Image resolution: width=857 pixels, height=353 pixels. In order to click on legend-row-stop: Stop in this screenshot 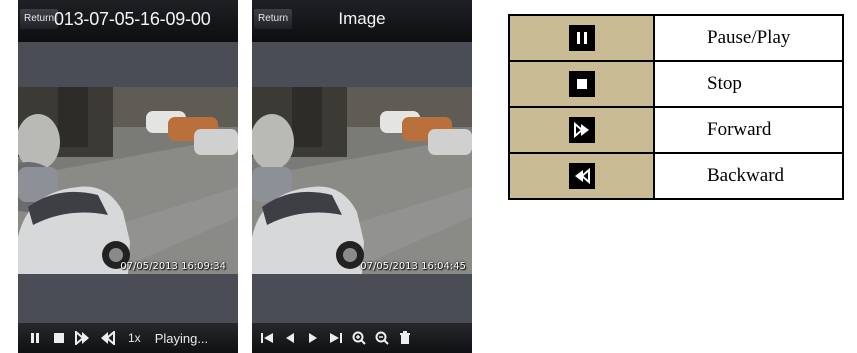, I will do `click(676, 84)`.